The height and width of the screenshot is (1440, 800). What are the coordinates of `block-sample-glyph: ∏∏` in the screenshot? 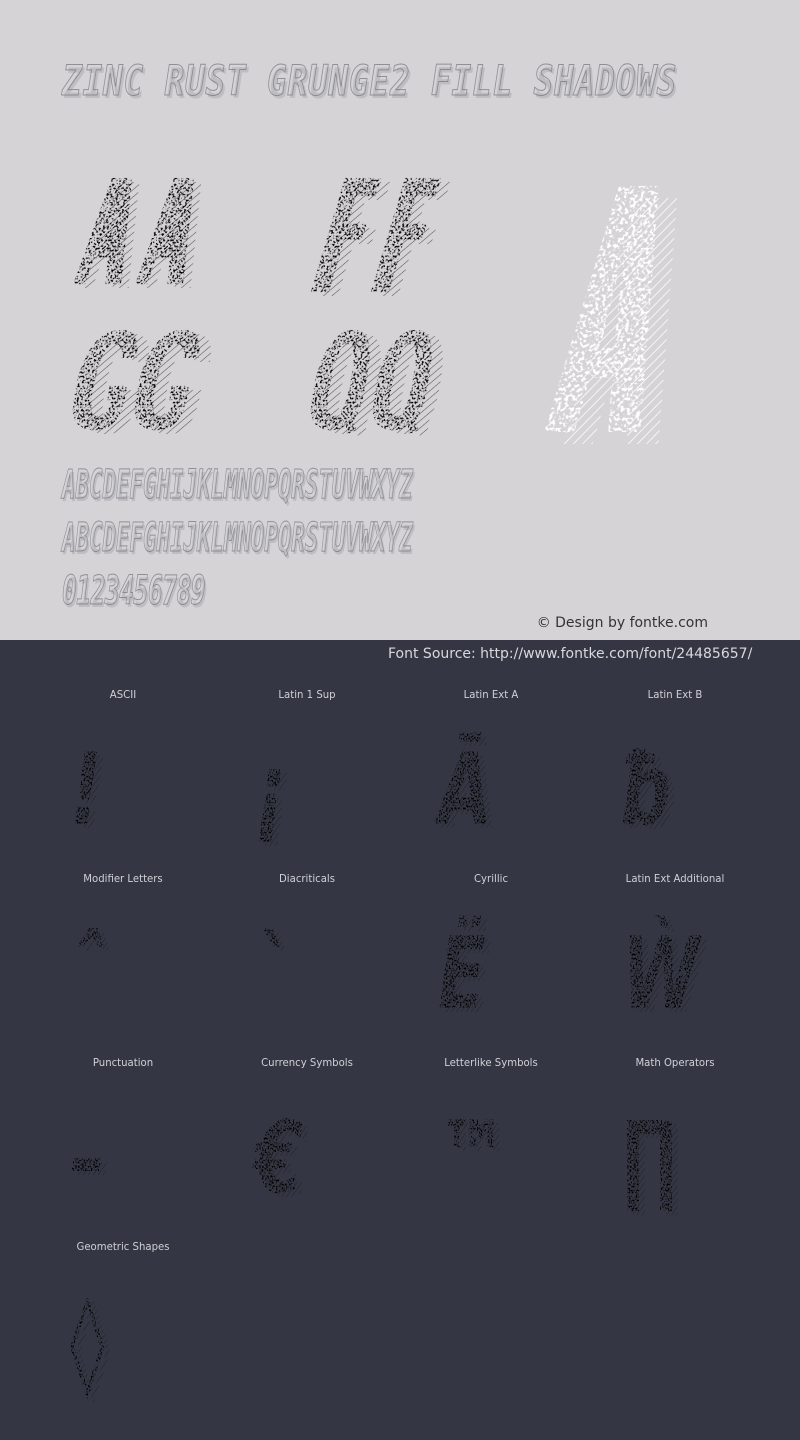 It's located at (652, 1160).